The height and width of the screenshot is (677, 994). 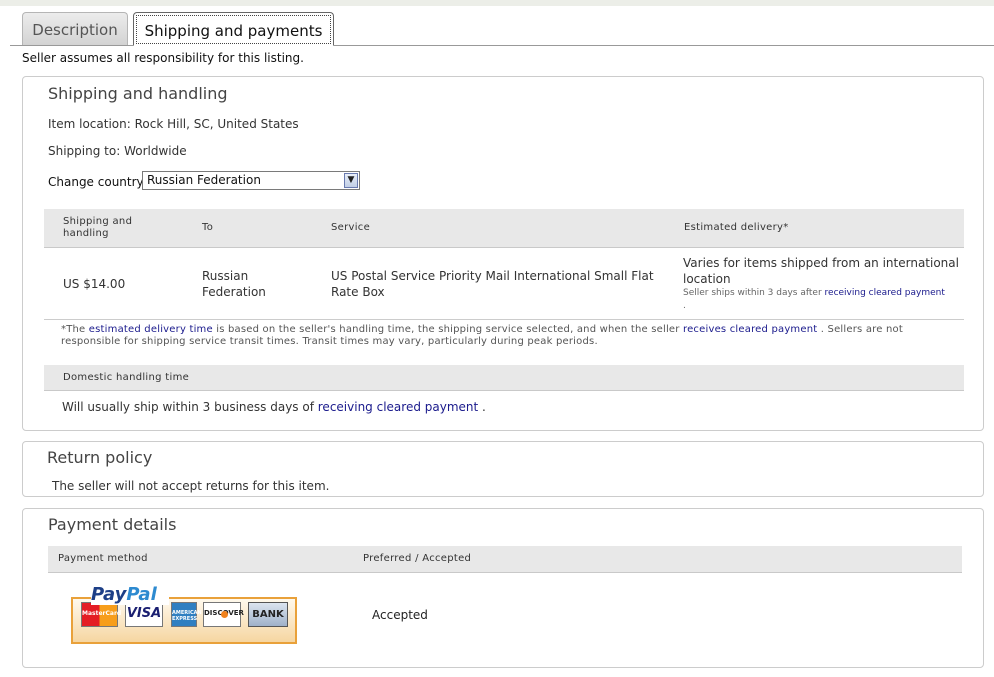 What do you see at coordinates (482, 407) in the screenshot?
I see `domestic-suffix: .` at bounding box center [482, 407].